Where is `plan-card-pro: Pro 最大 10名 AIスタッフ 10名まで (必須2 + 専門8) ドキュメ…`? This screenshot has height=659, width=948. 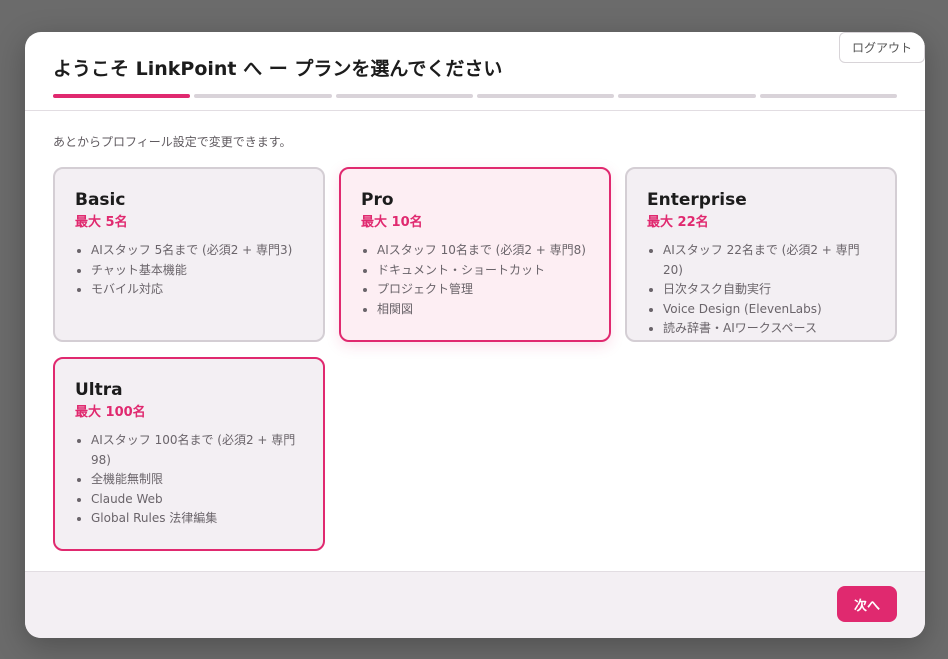
plan-card-pro: Pro 最大 10名 AIスタッフ 10名まで (必須2 + 専門8) ドキュメ… is located at coordinates (475, 254).